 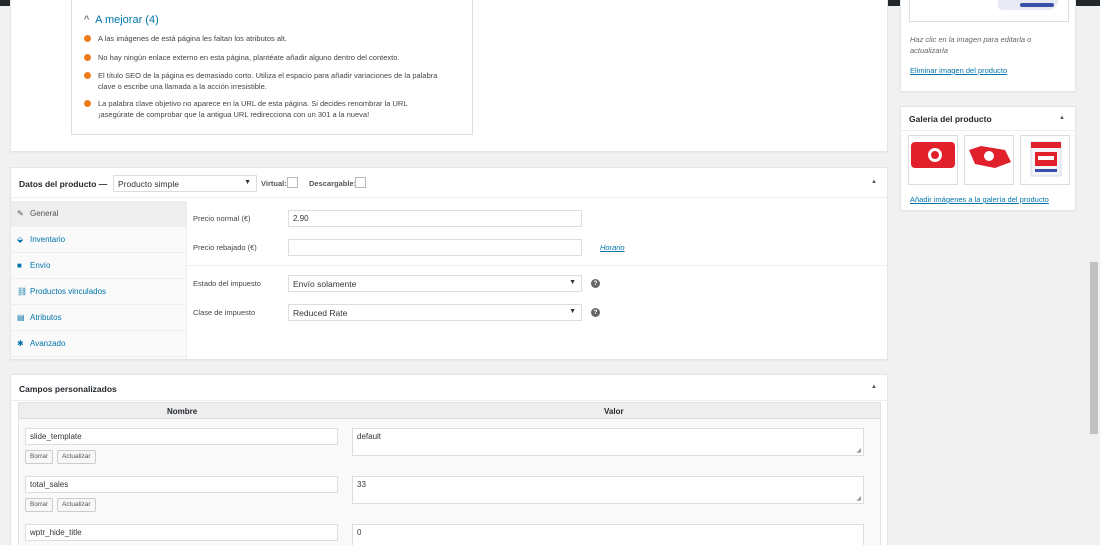 What do you see at coordinates (99, 266) in the screenshot?
I see `tab-shipping: ■ Envío` at bounding box center [99, 266].